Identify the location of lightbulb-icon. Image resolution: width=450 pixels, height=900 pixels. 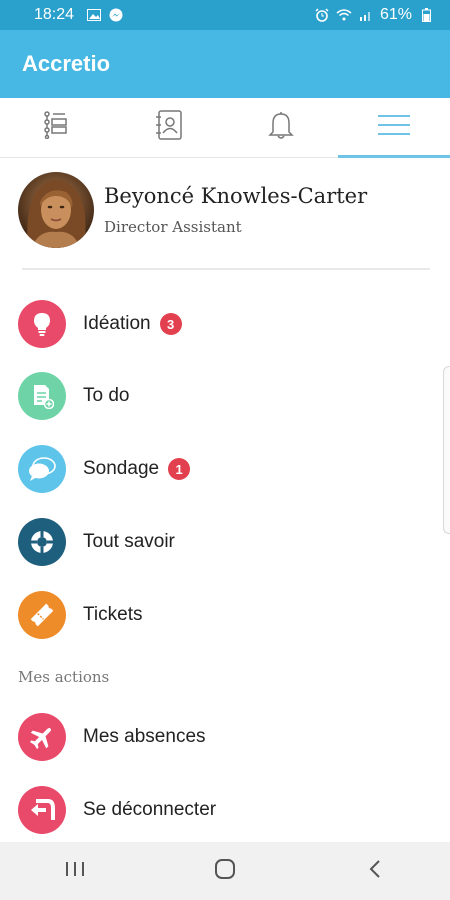
(42, 324).